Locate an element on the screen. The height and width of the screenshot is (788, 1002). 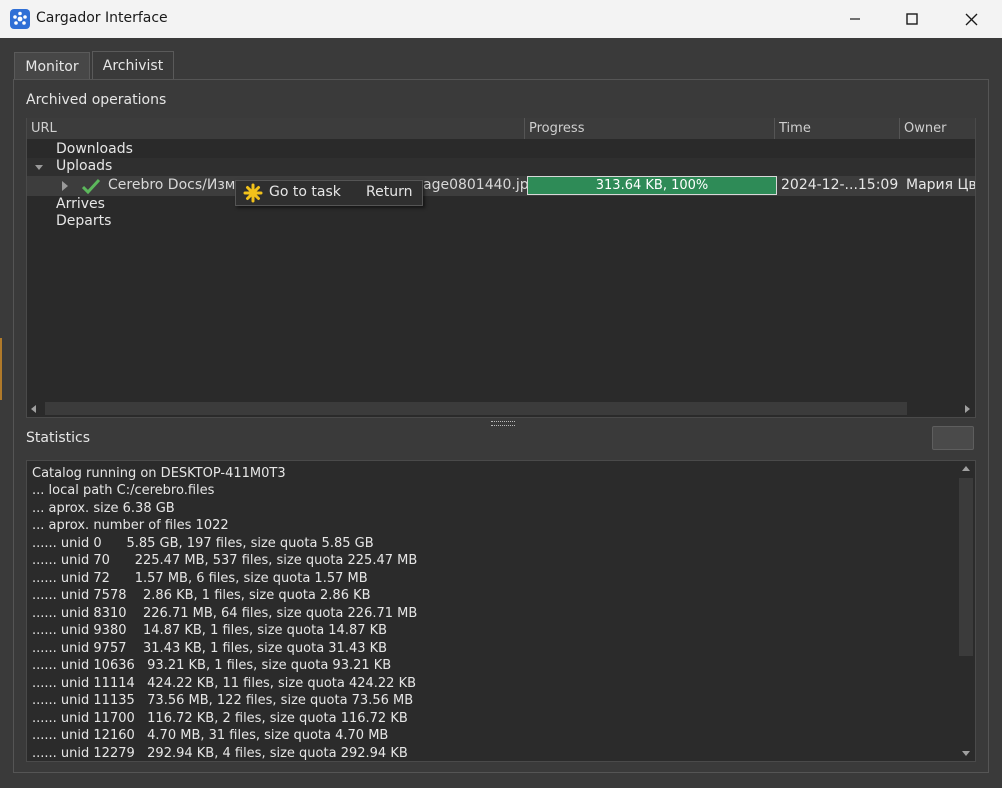
stat-line: ... local path C:/cerebro.files is located at coordinates (123, 490).